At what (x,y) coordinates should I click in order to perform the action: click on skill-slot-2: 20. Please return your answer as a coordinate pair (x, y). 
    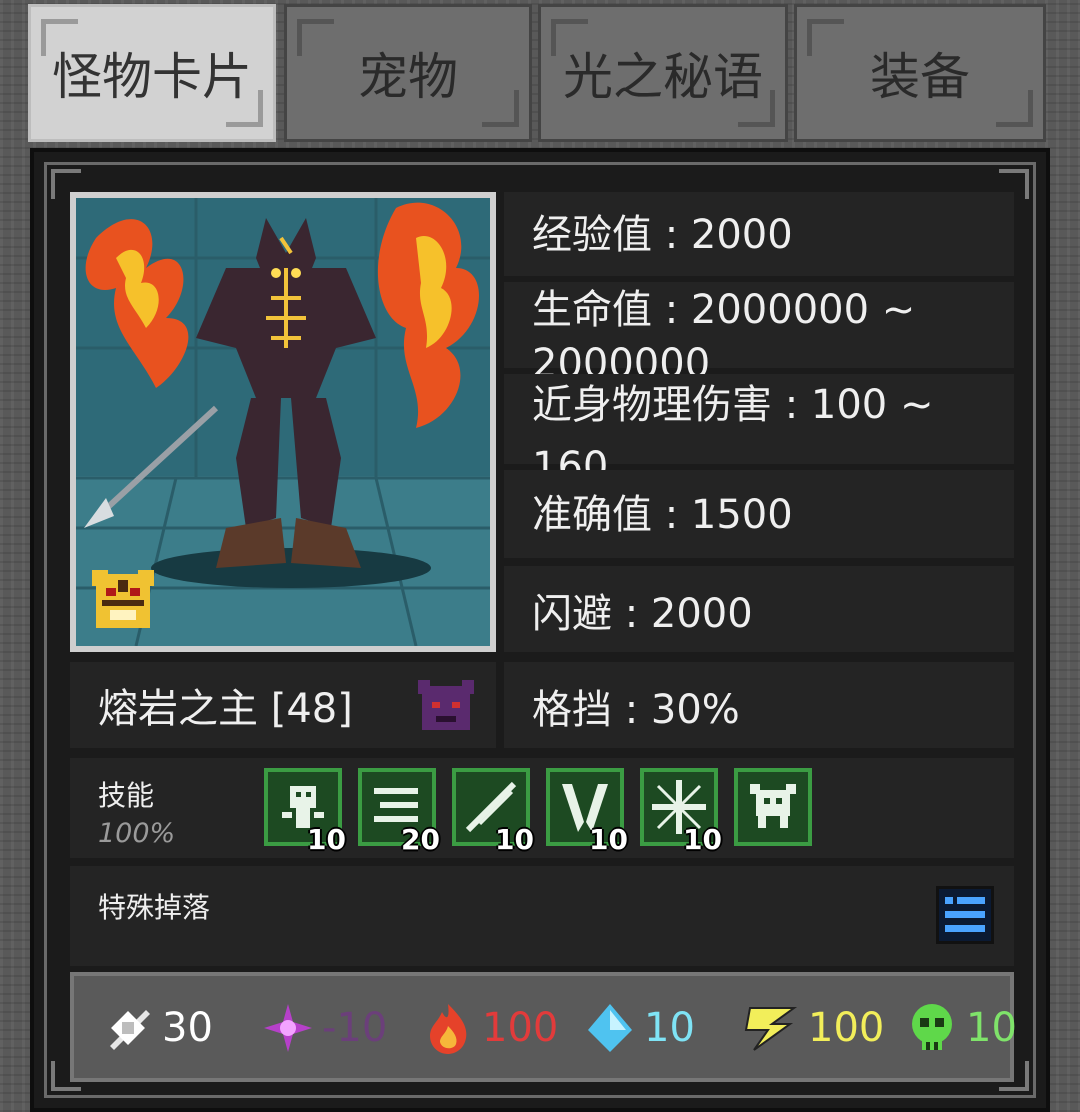
    Looking at the image, I should click on (399, 812).